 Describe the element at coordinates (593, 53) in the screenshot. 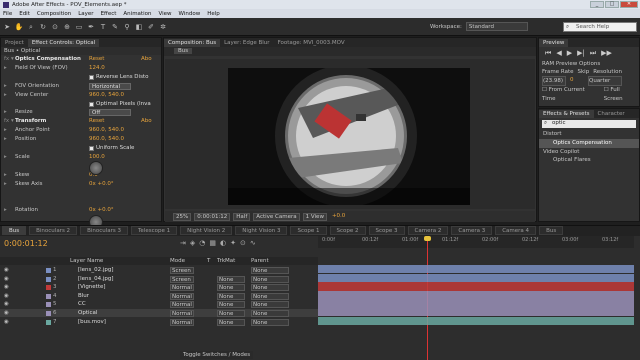

I see `last-frame-icon: ⏭` at that location.